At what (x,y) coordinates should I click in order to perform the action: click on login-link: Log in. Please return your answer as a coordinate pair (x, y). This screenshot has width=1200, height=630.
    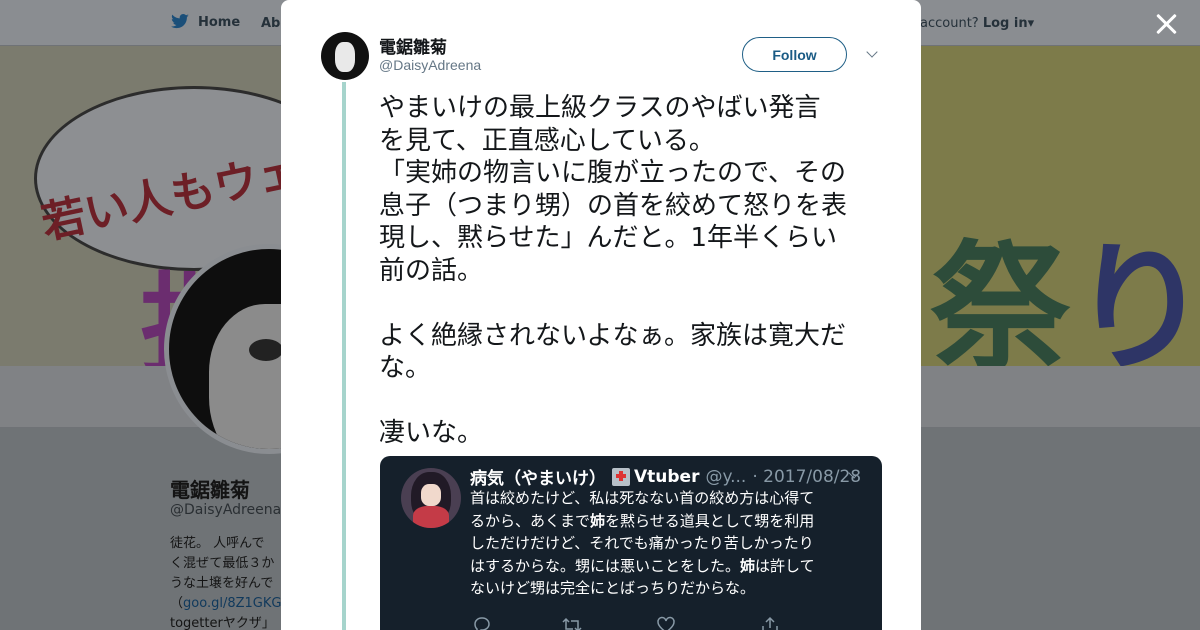
    Looking at the image, I should click on (1005, 23).